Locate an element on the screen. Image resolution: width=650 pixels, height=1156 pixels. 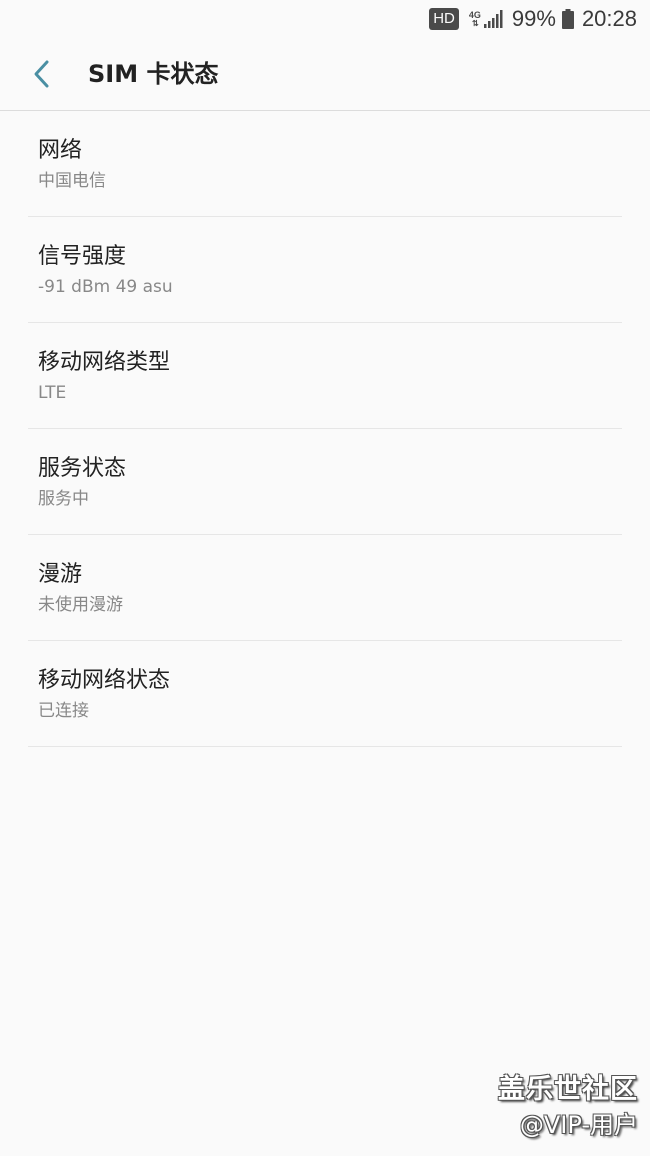
chevron-left-icon is located at coordinates (41, 74).